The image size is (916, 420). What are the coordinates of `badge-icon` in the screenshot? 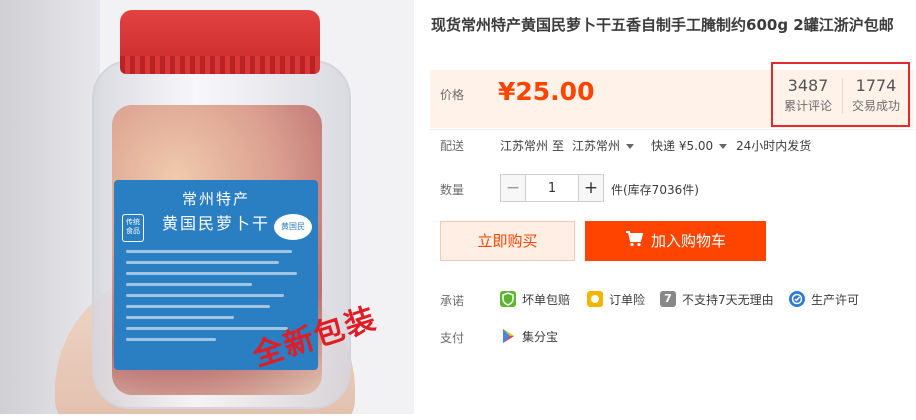 It's located at (595, 299).